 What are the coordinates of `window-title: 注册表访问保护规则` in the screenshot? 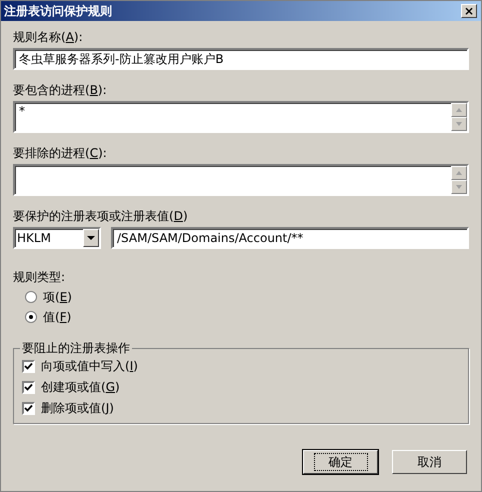 It's located at (58, 11).